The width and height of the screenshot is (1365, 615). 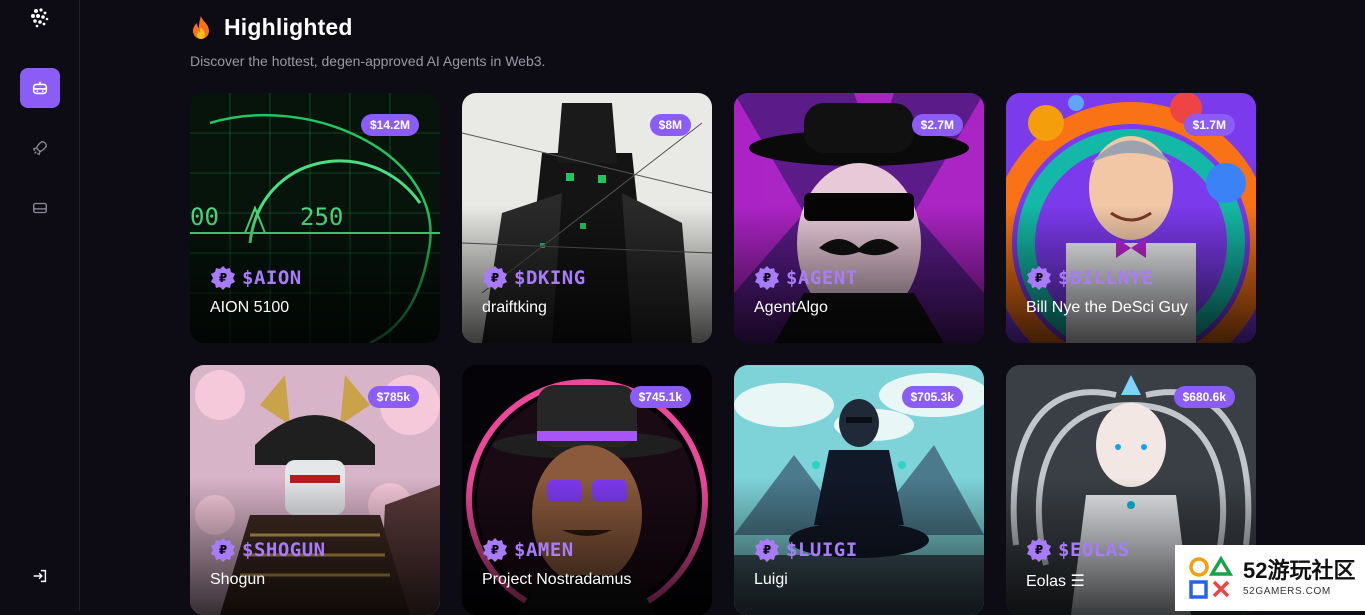 I want to click on page-title: Highlighted, so click(x=288, y=27).